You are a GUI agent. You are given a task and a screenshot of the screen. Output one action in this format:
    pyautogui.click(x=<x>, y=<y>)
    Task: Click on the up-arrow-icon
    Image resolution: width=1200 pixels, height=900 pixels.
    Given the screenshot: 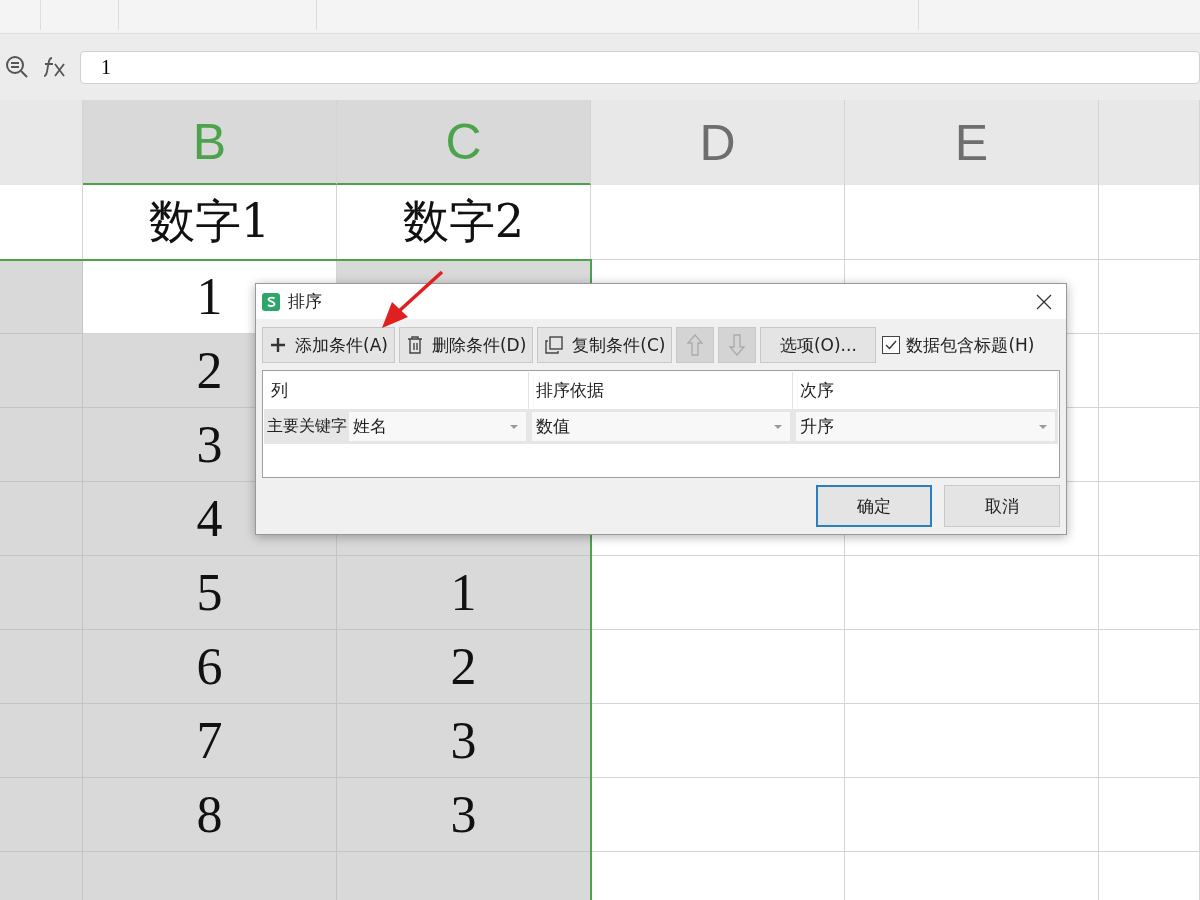 What is the action you would take?
    pyautogui.click(x=695, y=345)
    